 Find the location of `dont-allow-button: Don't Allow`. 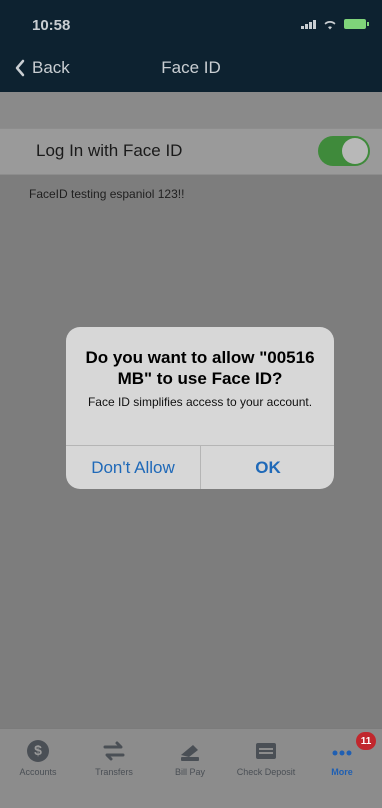

dont-allow-button: Don't Allow is located at coordinates (133, 467).